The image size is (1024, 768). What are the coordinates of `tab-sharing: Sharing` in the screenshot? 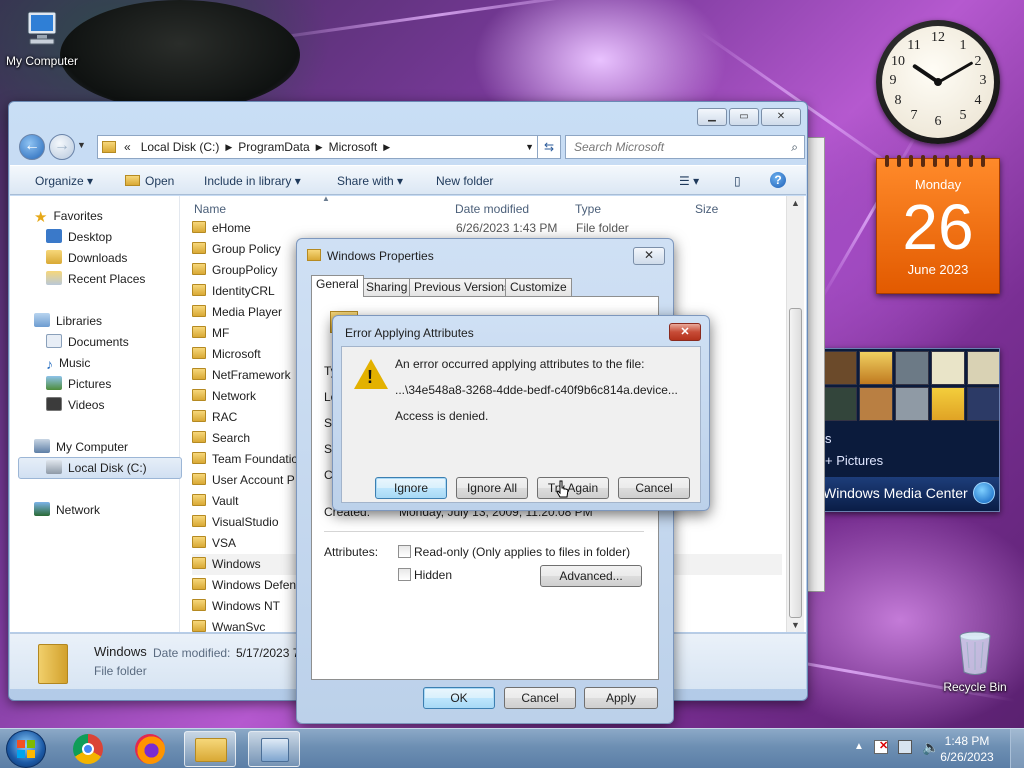 It's located at (387, 287).